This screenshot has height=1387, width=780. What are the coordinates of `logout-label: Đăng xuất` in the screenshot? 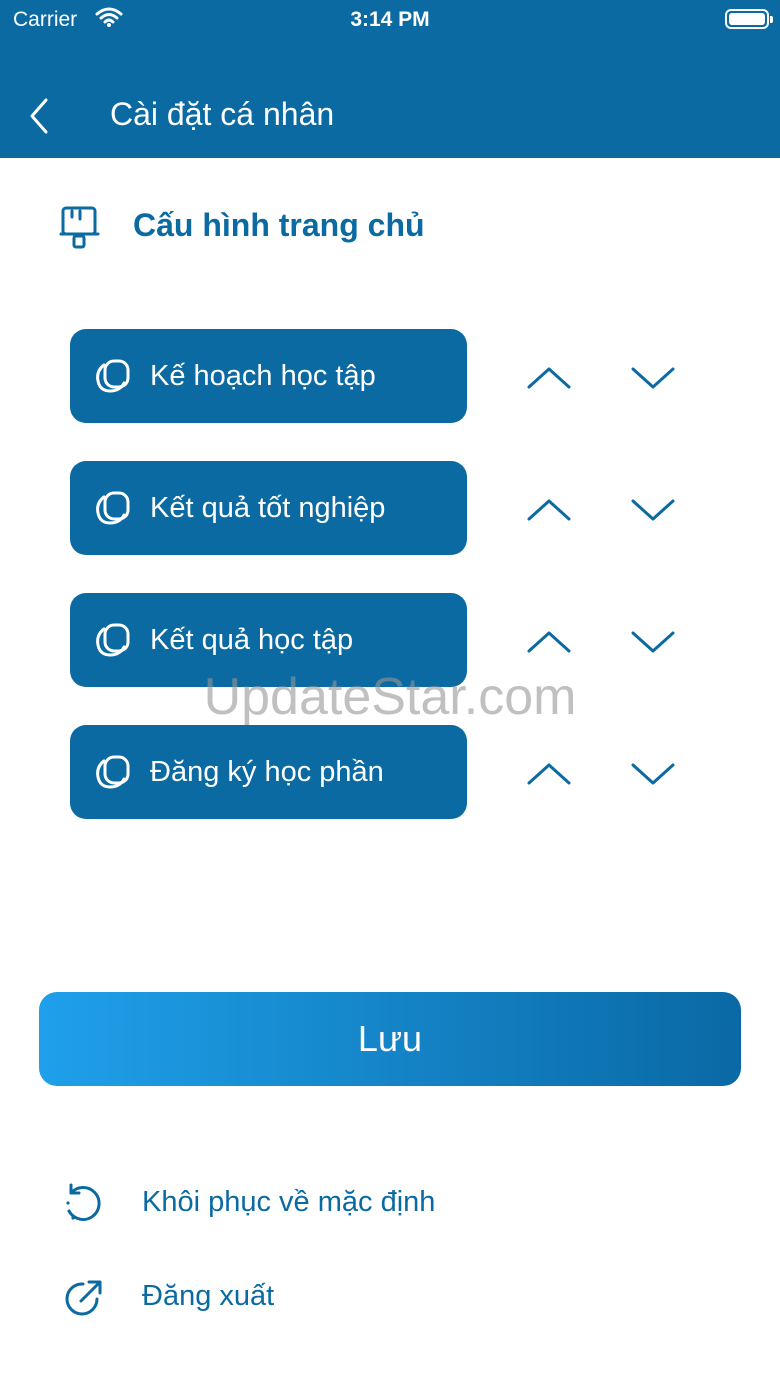 It's located at (208, 1296).